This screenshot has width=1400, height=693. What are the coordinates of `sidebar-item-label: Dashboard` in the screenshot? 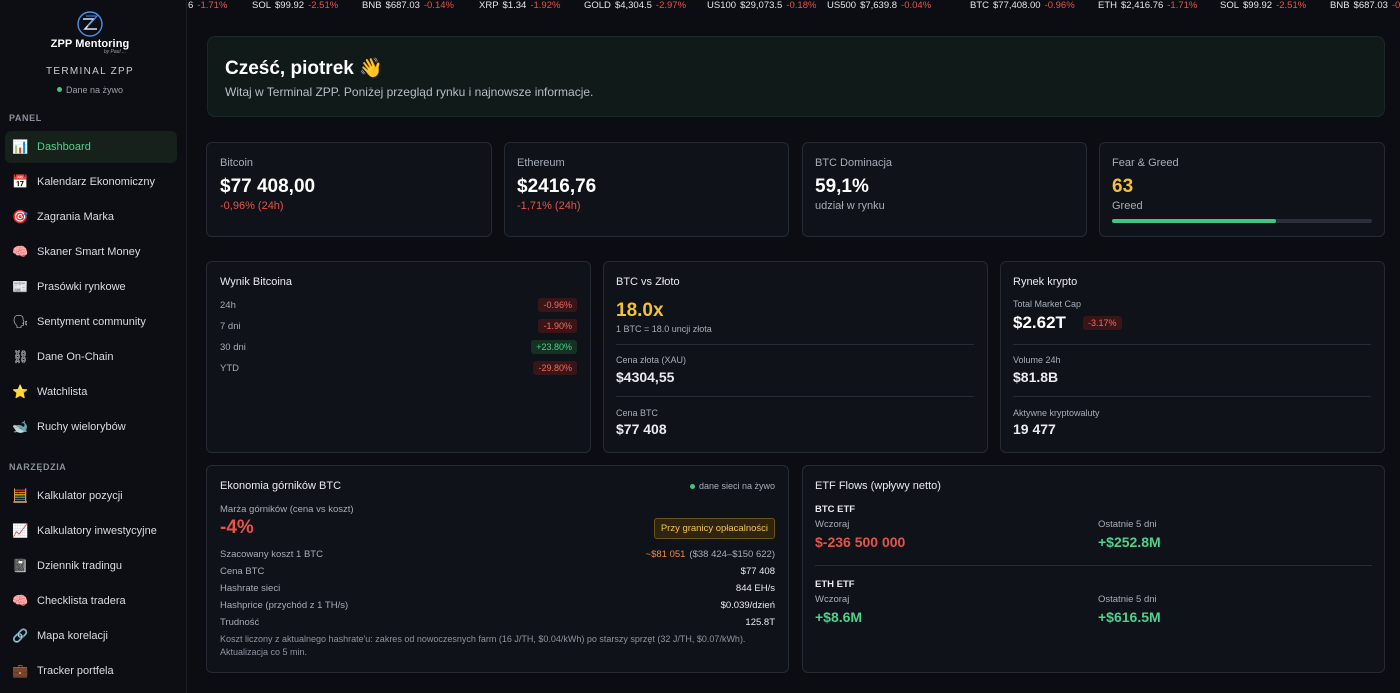 It's located at (64, 147).